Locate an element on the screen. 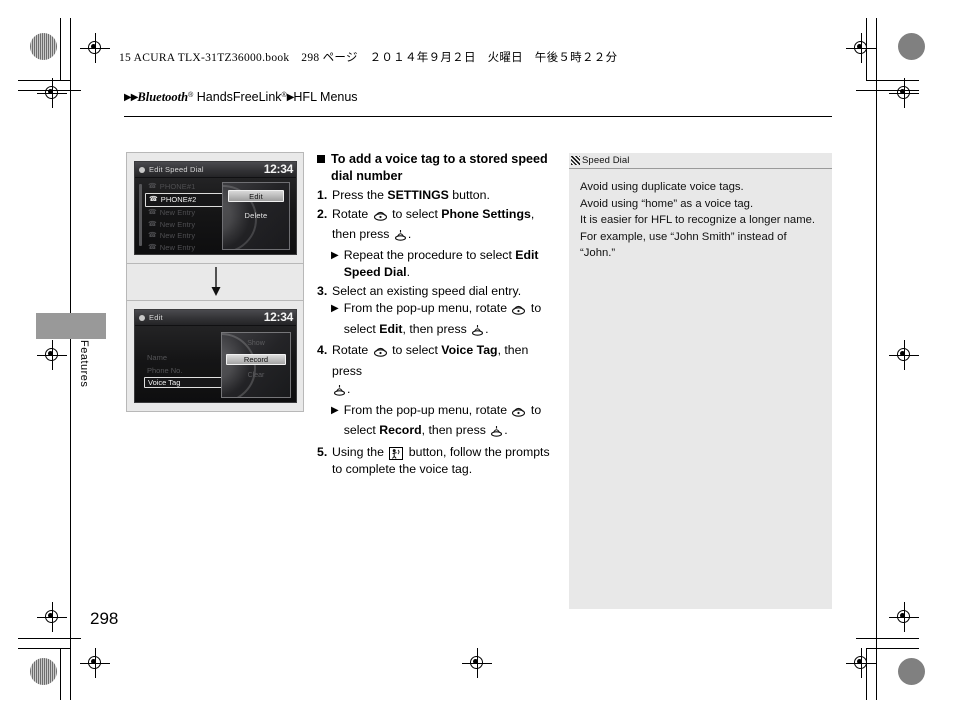 The height and width of the screenshot is (718, 954). substep-text: From the pop-up menu, rotate is located at coordinates (427, 409).